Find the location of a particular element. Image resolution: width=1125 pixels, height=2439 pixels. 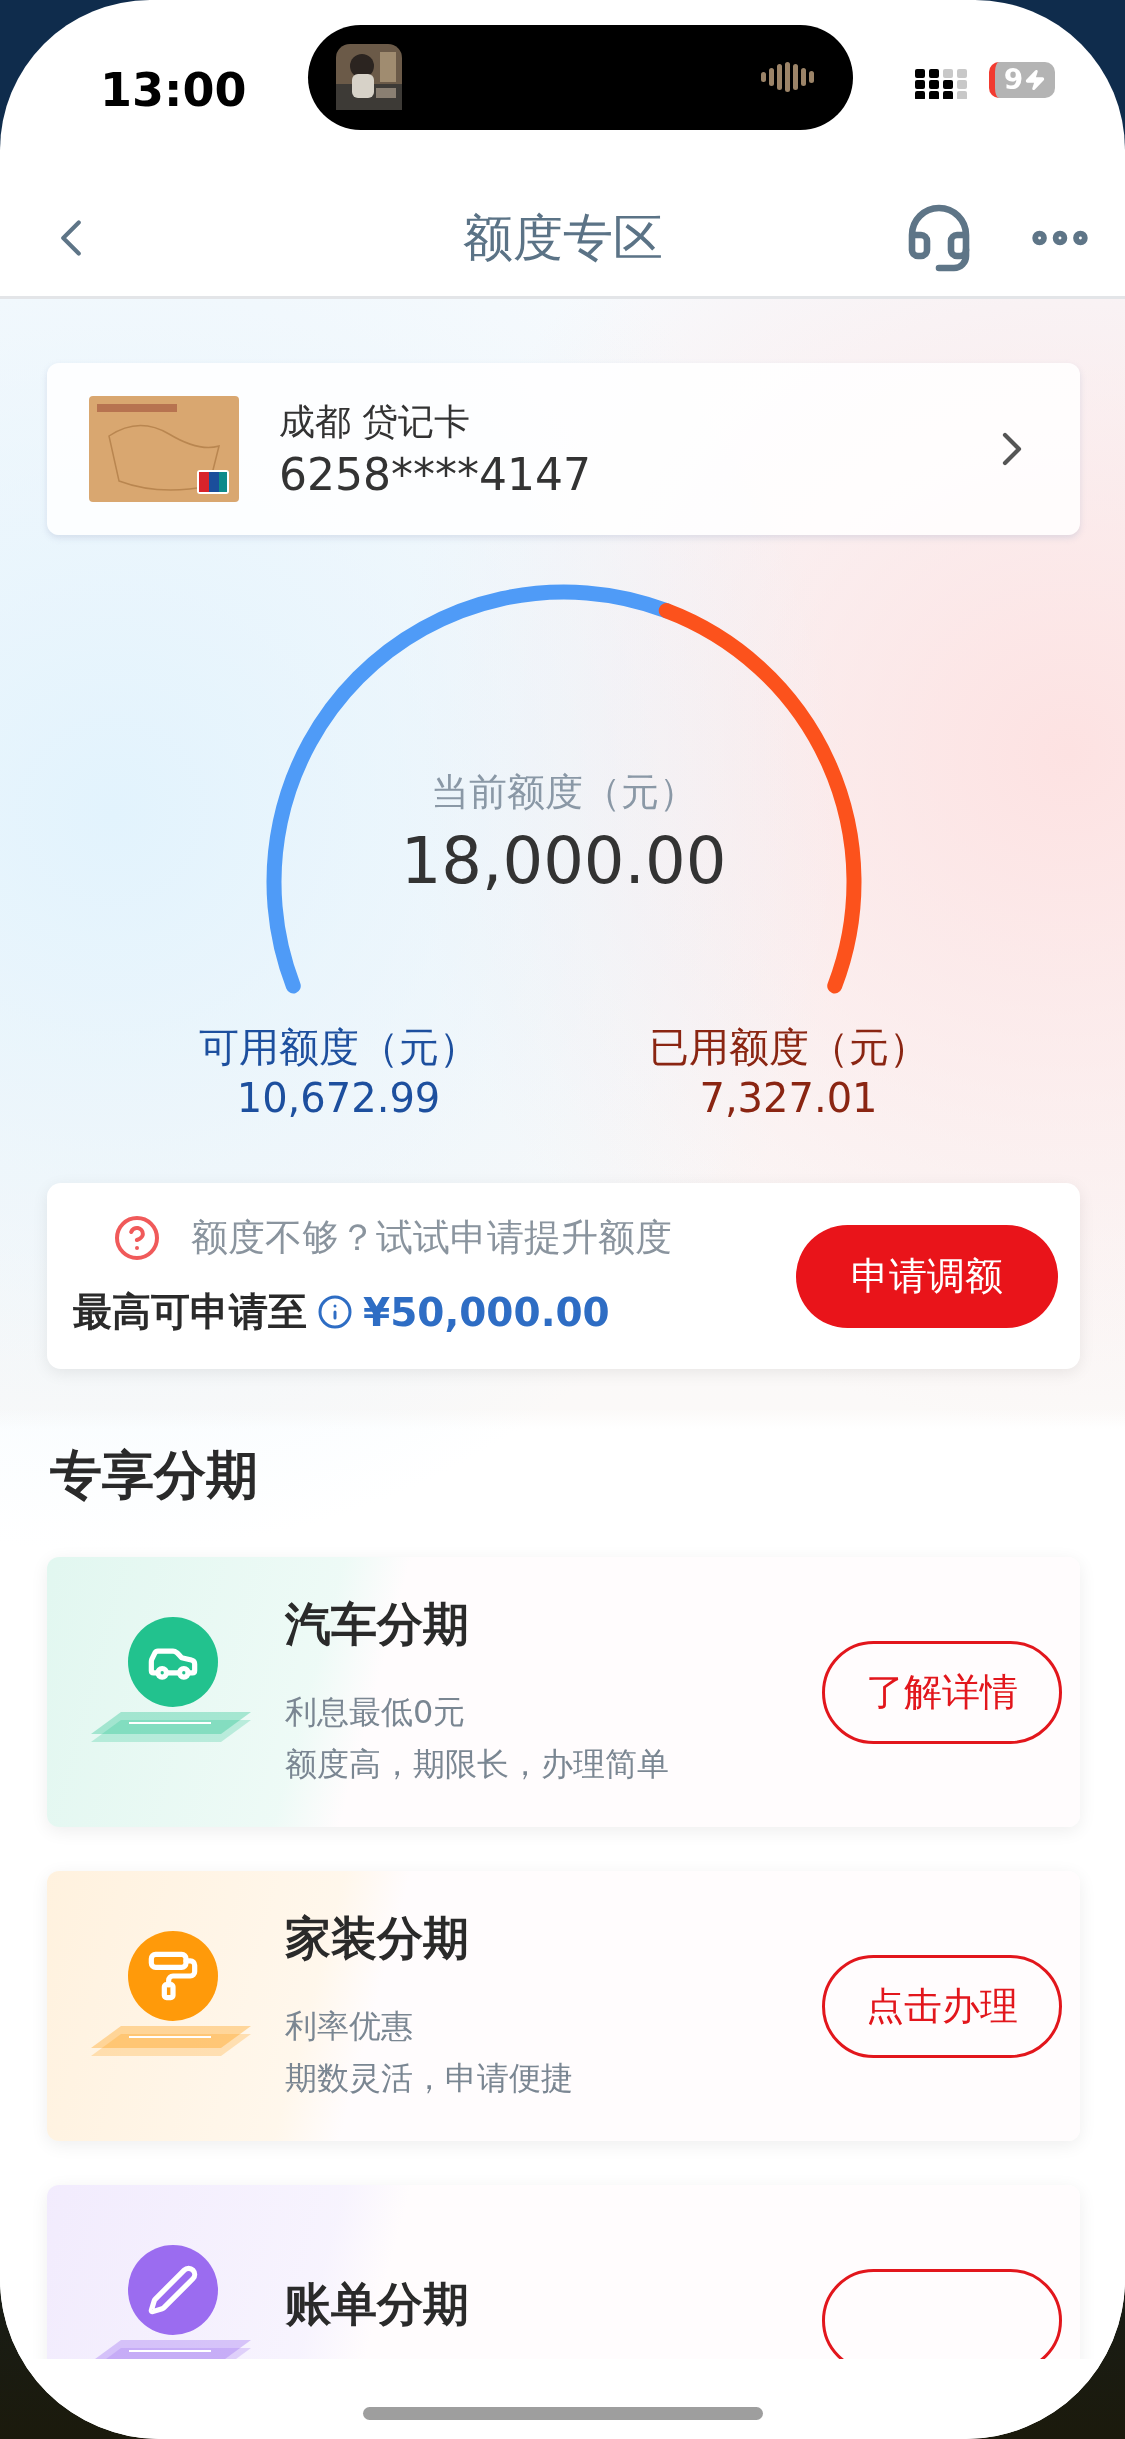

product-description: 期数灵活，申请便捷 is located at coordinates (429, 2078).